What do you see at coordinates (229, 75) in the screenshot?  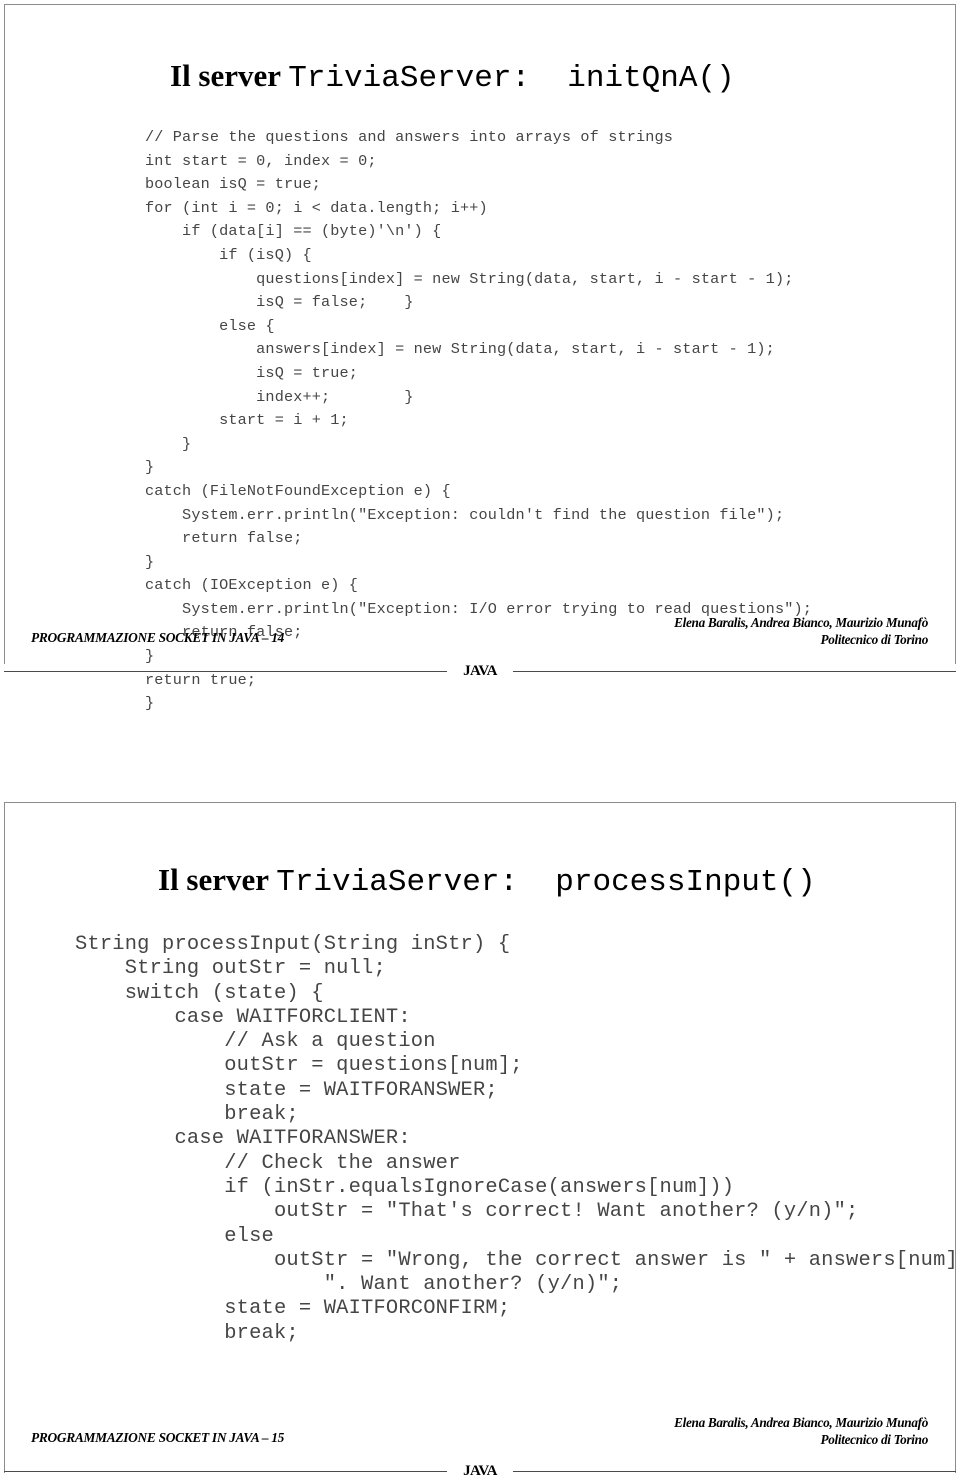 I see `slide-1-title-prefix: Il server` at bounding box center [229, 75].